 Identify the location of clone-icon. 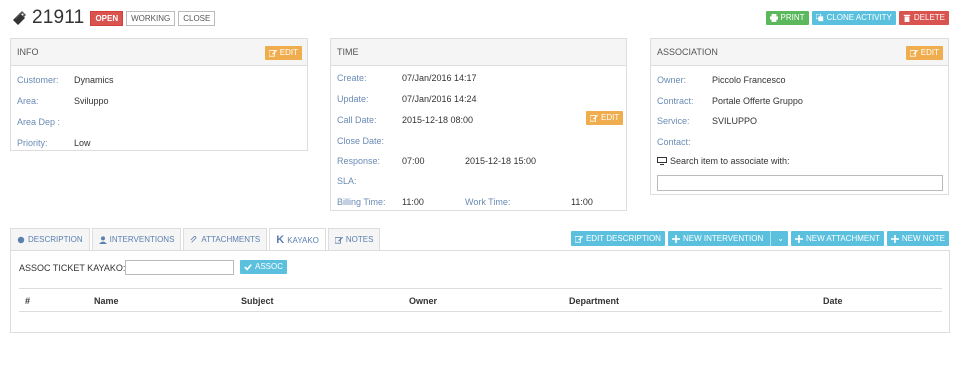
(819, 18).